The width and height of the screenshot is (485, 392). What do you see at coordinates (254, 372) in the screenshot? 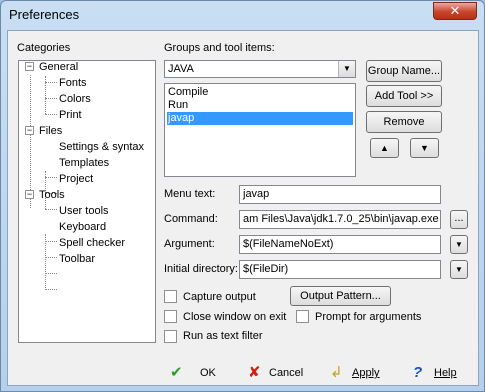
I see `cross-icon: ✘` at bounding box center [254, 372].